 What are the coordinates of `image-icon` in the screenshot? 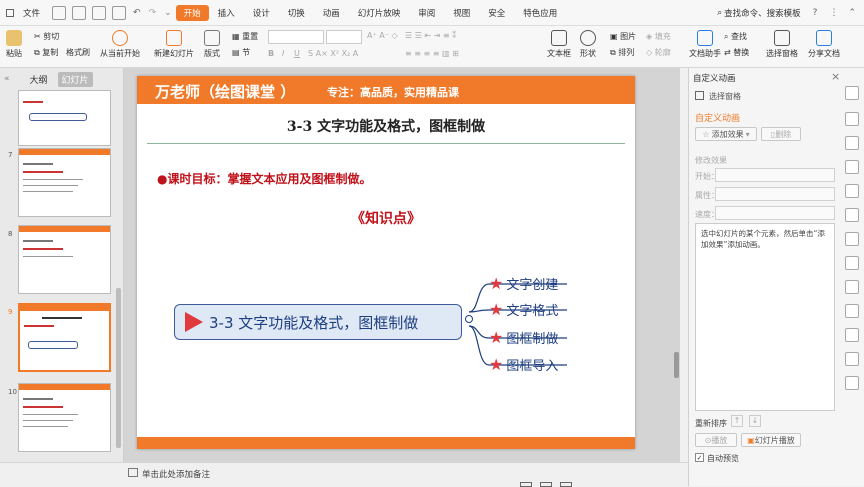 It's located at (852, 311).